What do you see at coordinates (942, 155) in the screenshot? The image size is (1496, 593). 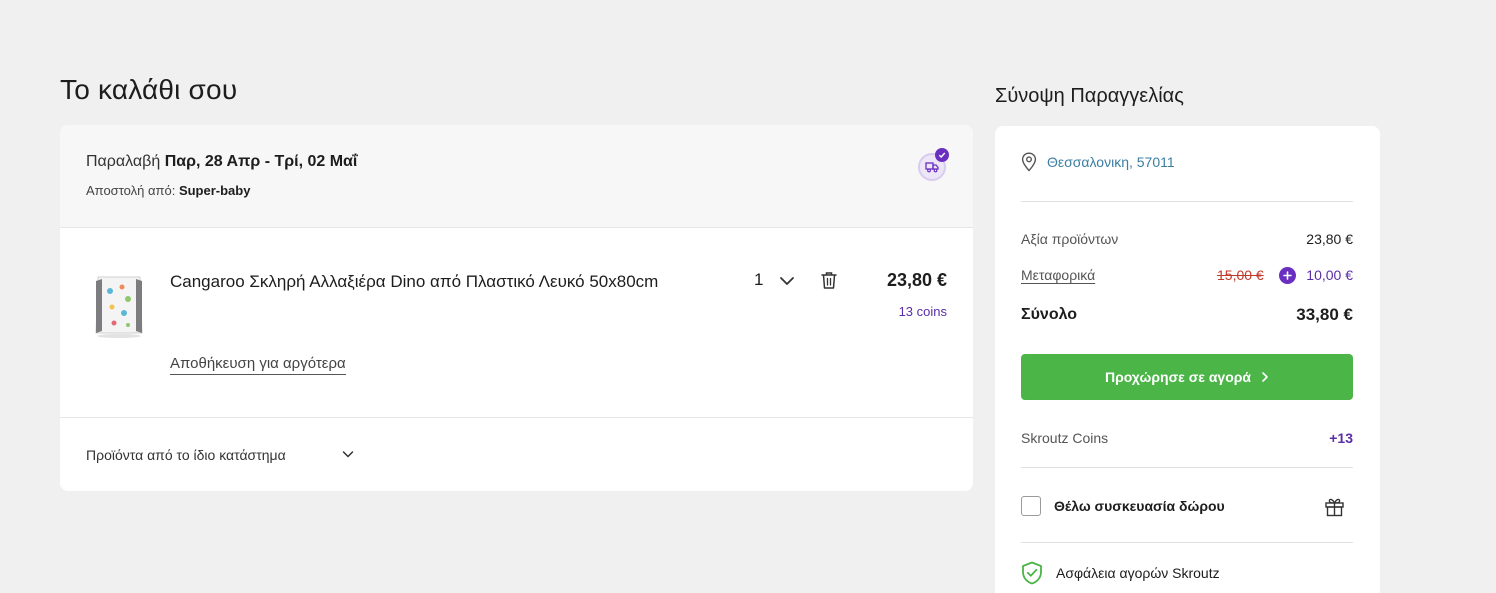 I see `check-icon` at bounding box center [942, 155].